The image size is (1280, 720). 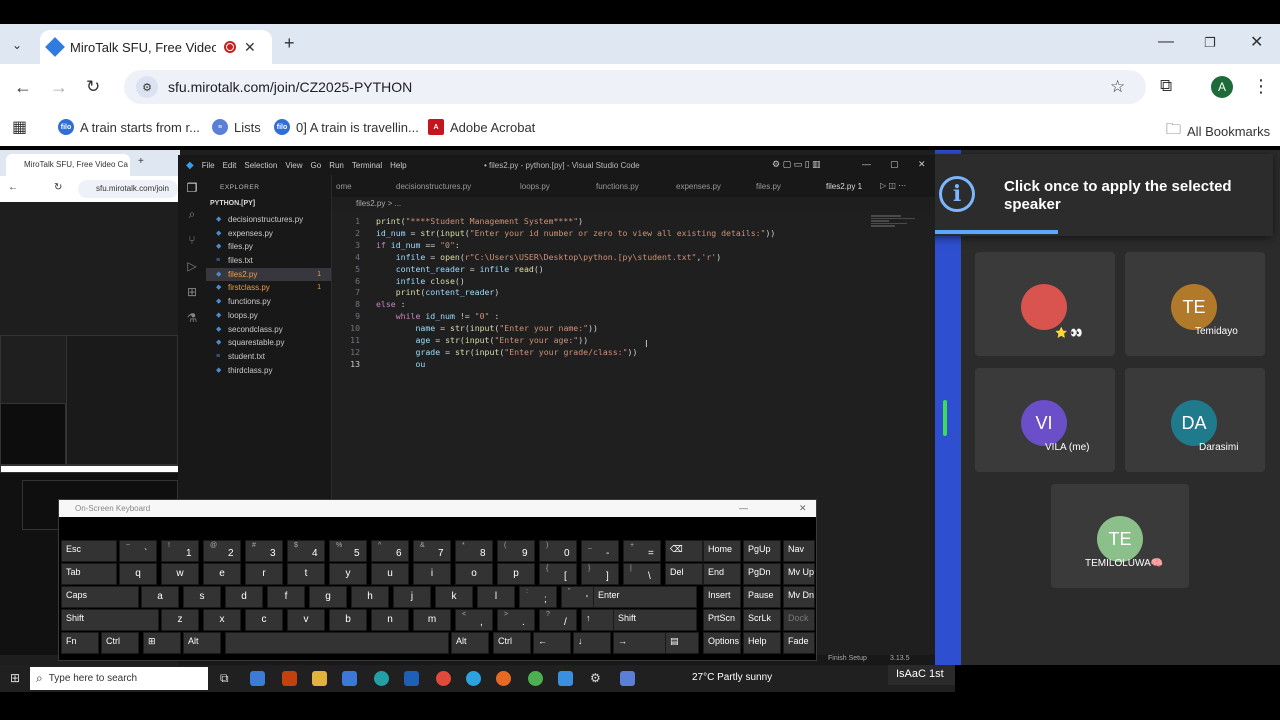 What do you see at coordinates (192, 240) in the screenshot?
I see `source-control-icon: ⑂` at bounding box center [192, 240].